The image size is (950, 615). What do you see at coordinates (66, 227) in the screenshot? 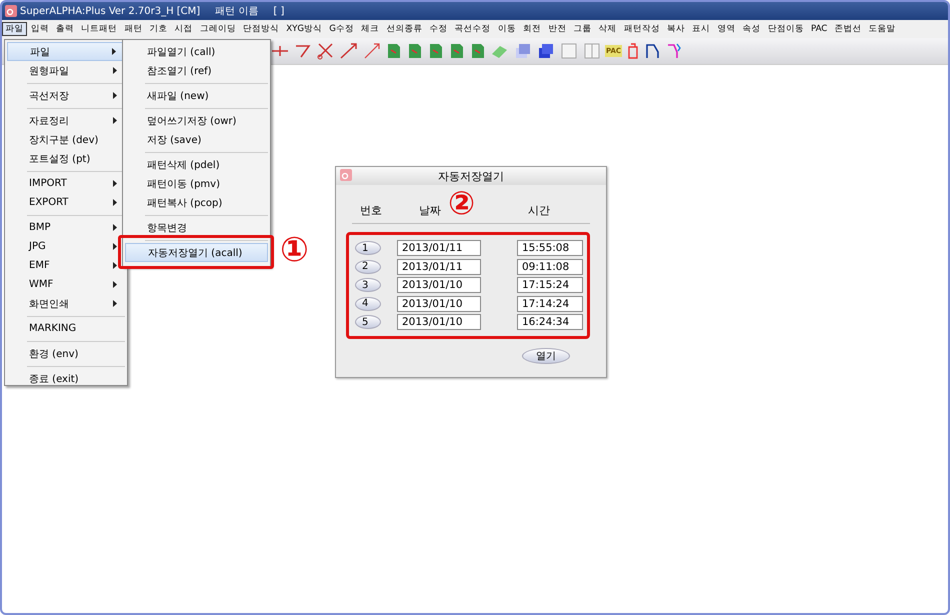
I see `menu-item: BMP` at bounding box center [66, 227].